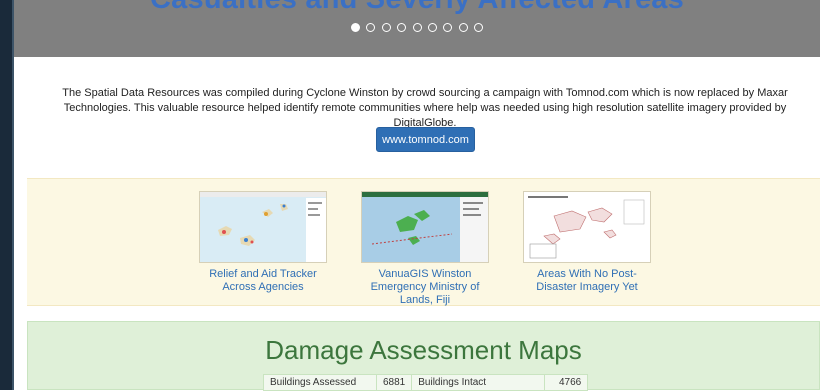 Image resolution: width=820 pixels, height=391 pixels. I want to click on damage-assessment-title: Damage Assessment Maps, so click(423, 350).